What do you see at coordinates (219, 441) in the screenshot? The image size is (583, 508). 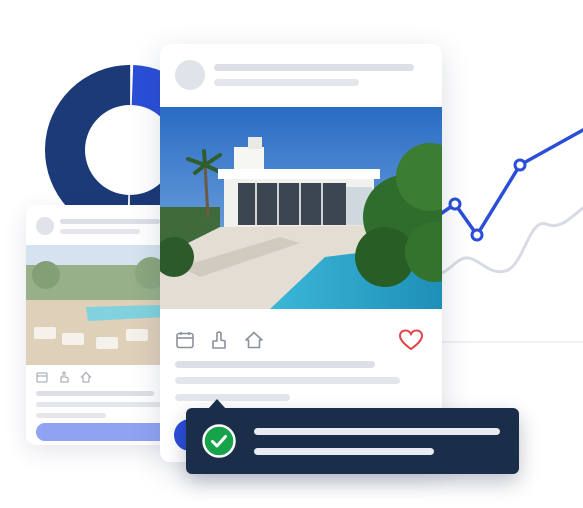 I see `check-circle-icon` at bounding box center [219, 441].